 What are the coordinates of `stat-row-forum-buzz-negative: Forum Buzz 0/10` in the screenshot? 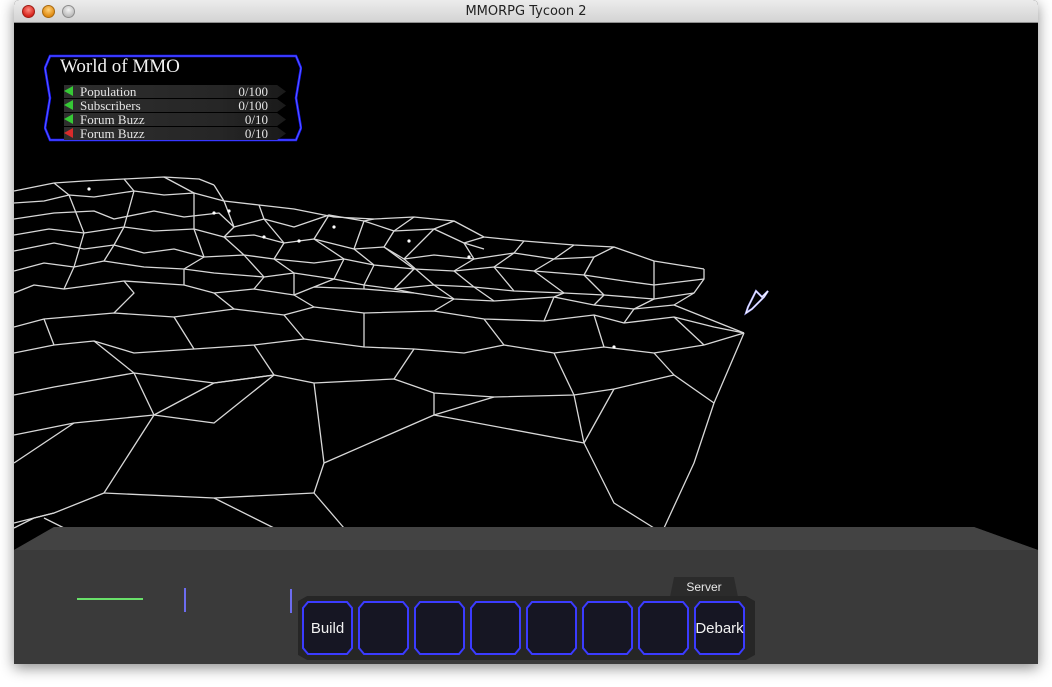 It's located at (175, 133).